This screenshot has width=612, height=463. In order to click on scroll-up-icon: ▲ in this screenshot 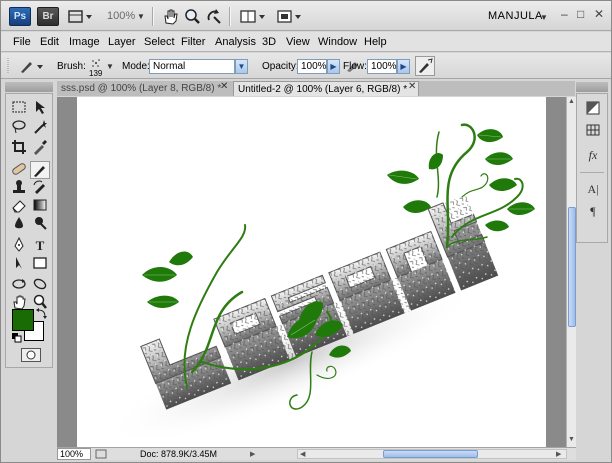, I will do `click(571, 101)`.